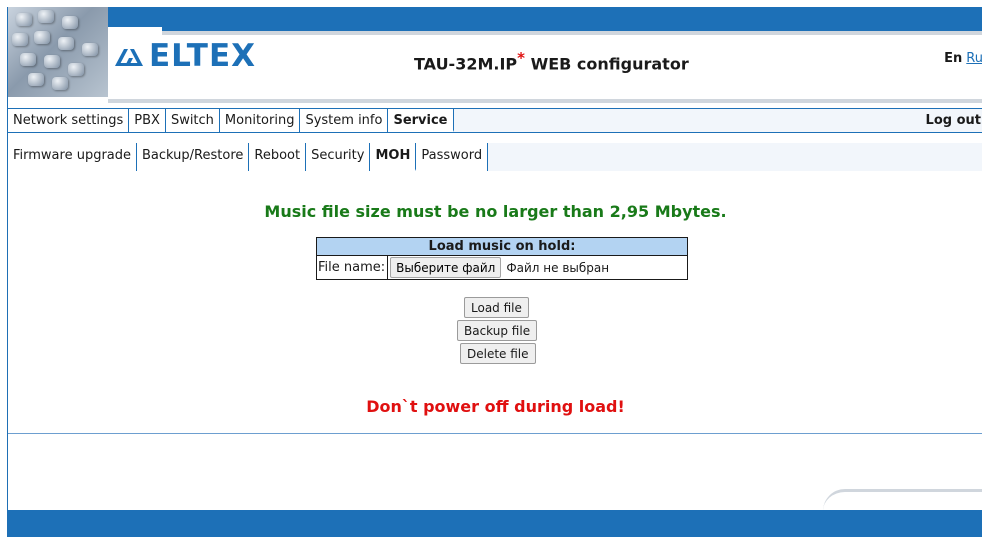  I want to click on choose-file-button: Выберите файл, so click(446, 267).